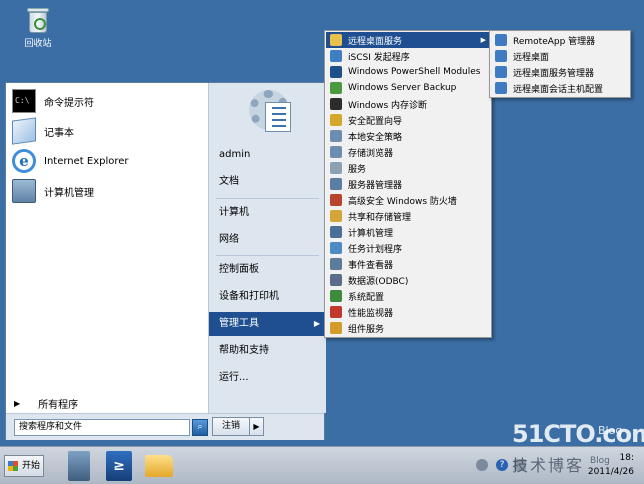  I want to click on admin-tools-item-label: 服务器管理器, so click(375, 185).